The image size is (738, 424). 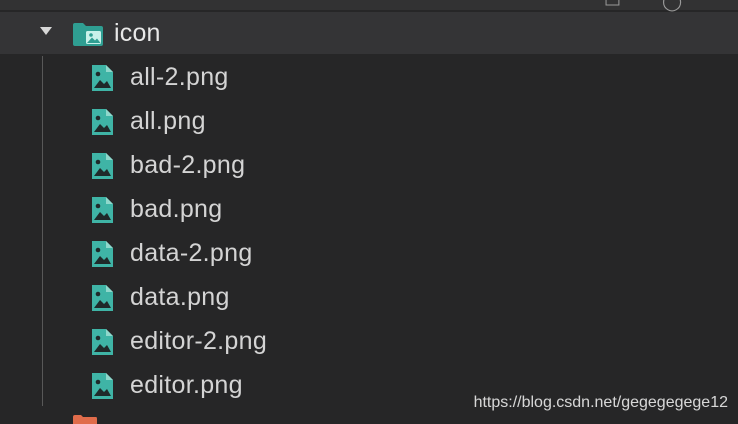 What do you see at coordinates (612, 5) in the screenshot?
I see `collapse-all-icon: ▭` at bounding box center [612, 5].